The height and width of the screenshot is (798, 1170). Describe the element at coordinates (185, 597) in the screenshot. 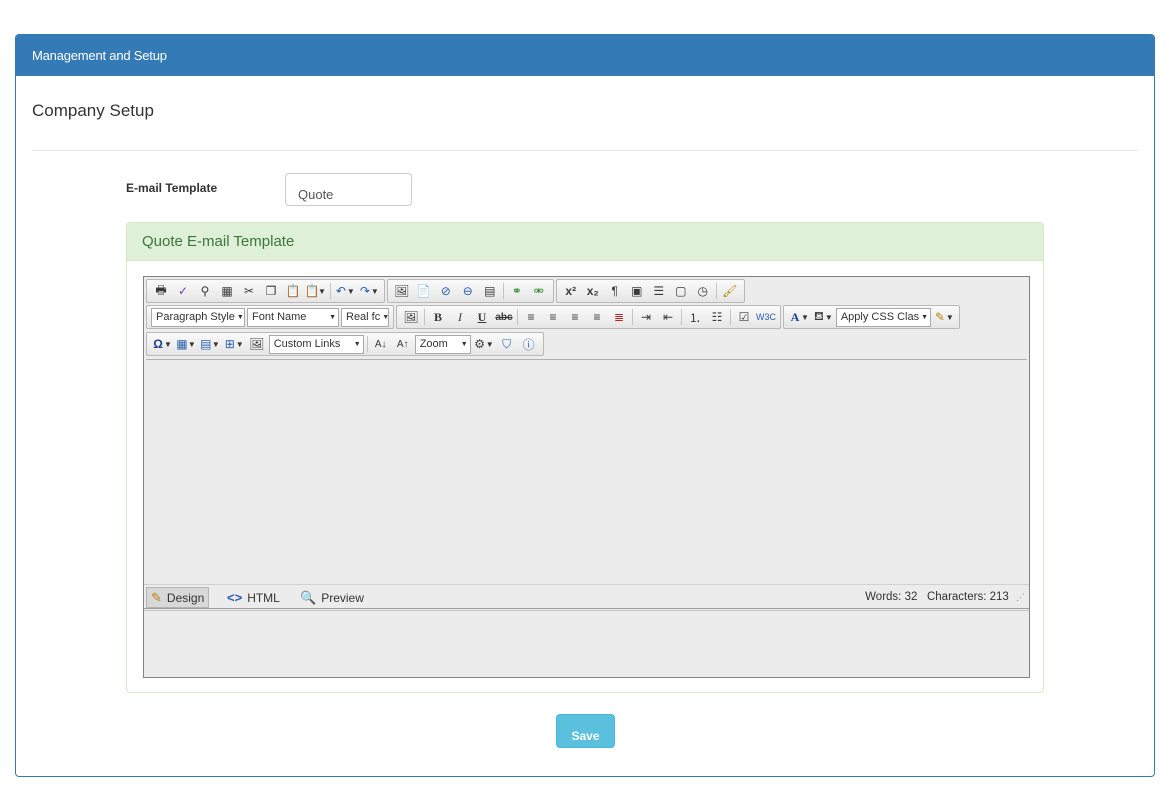

I see `design-mode-label: Design` at that location.